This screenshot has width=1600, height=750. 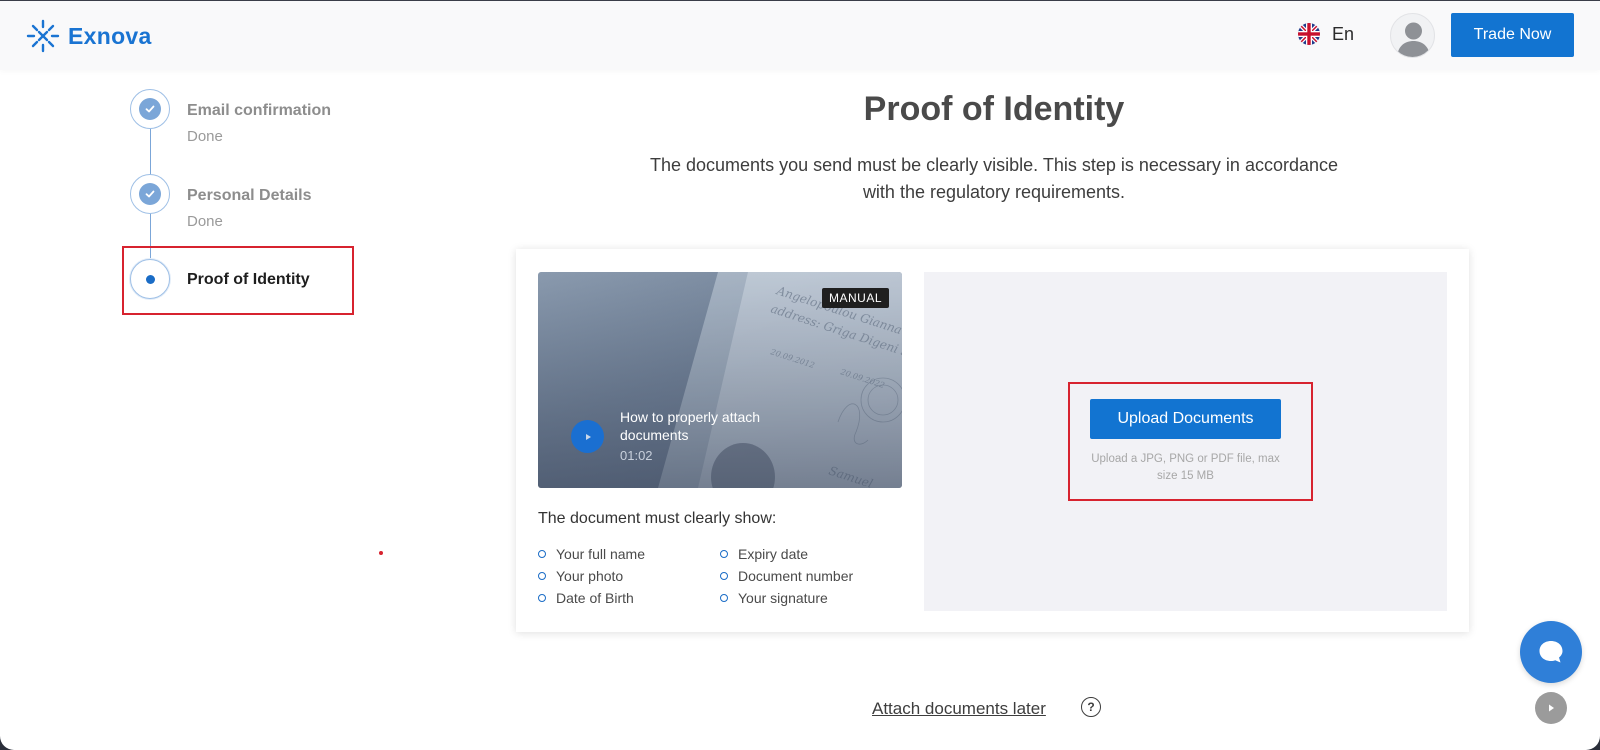 I want to click on brand-name: Exnova, so click(x=110, y=35).